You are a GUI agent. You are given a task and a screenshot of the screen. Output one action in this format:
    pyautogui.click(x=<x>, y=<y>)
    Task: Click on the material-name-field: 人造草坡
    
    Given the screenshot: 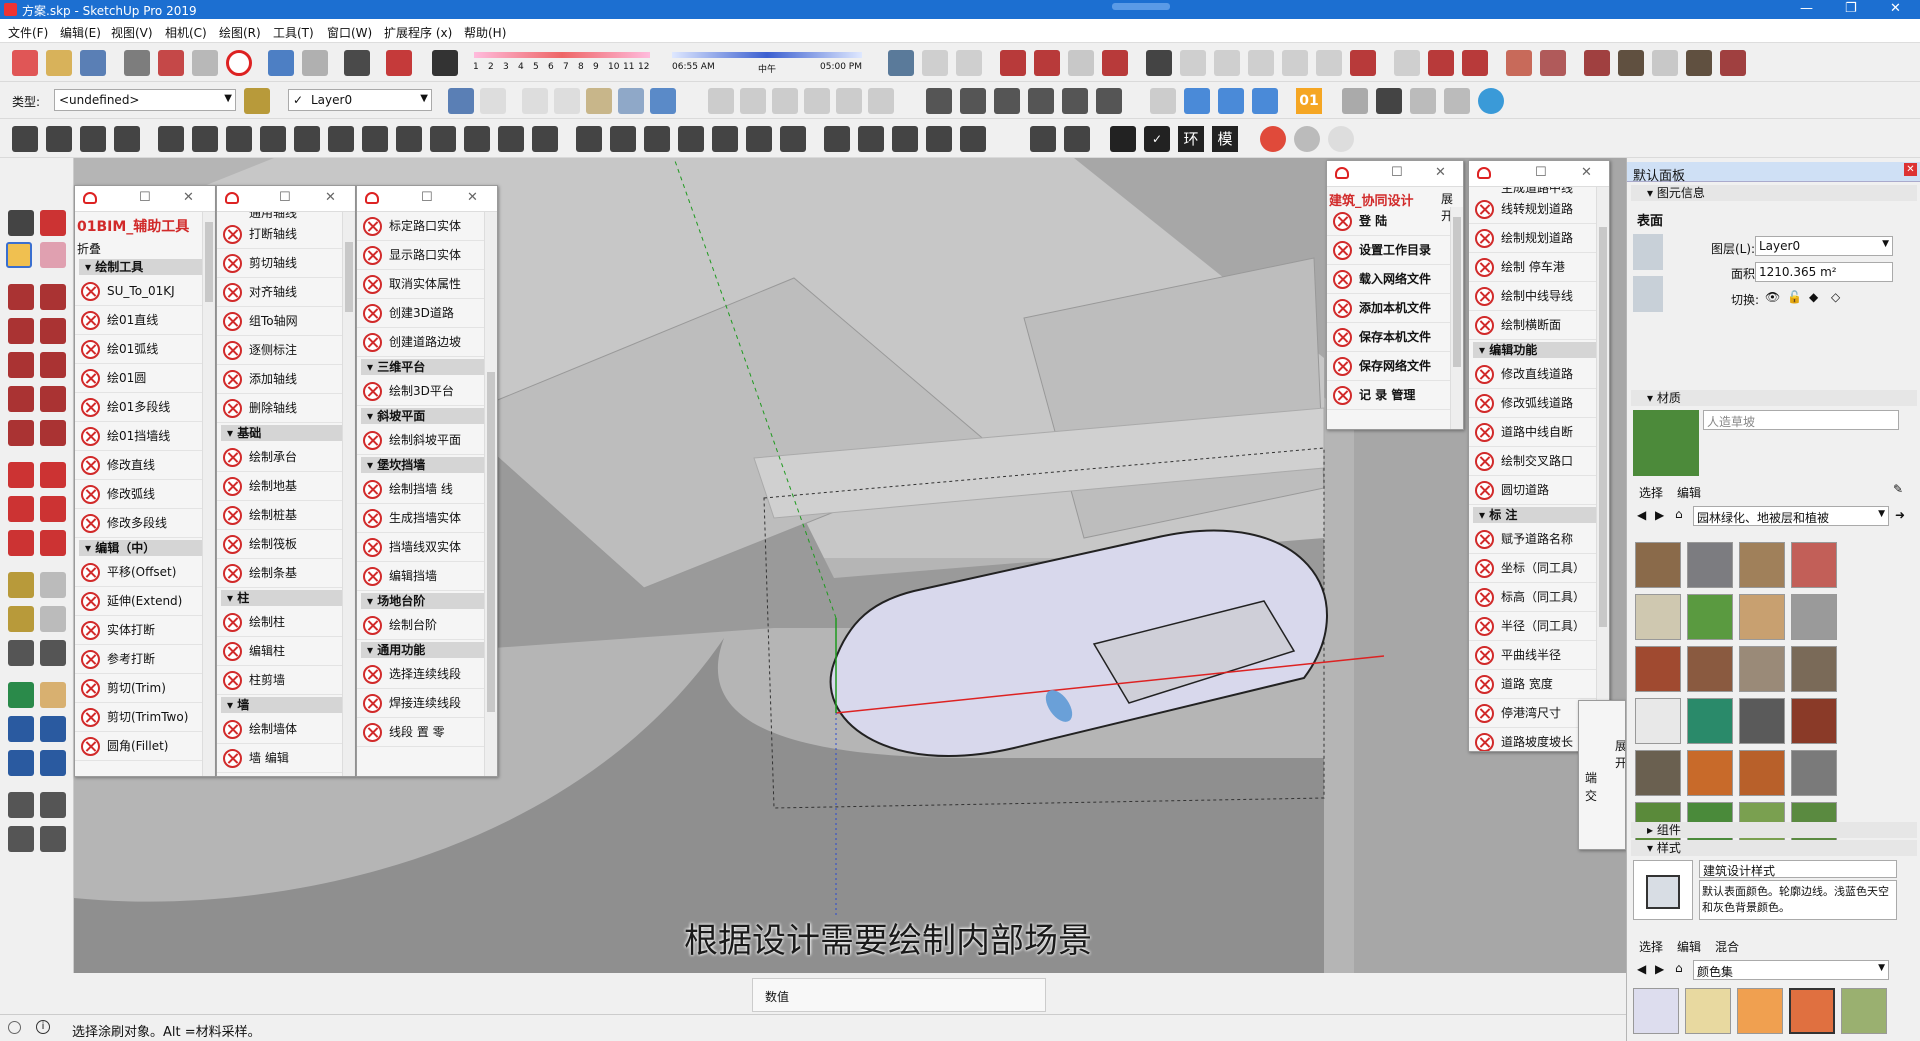 What is the action you would take?
    pyautogui.click(x=1801, y=420)
    